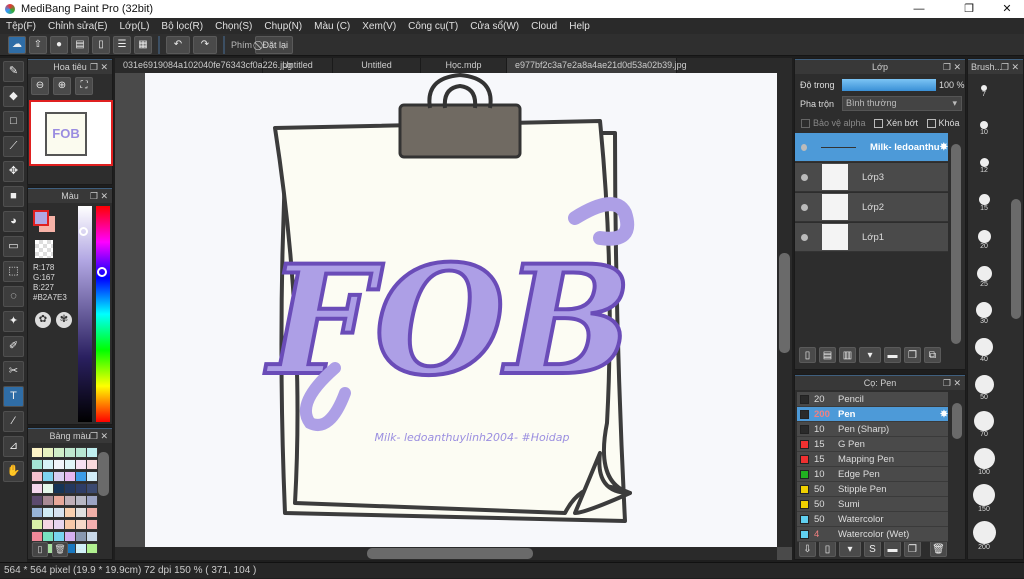  What do you see at coordinates (178, 44) in the screenshot?
I see `undo-icon: ↶` at bounding box center [178, 44].